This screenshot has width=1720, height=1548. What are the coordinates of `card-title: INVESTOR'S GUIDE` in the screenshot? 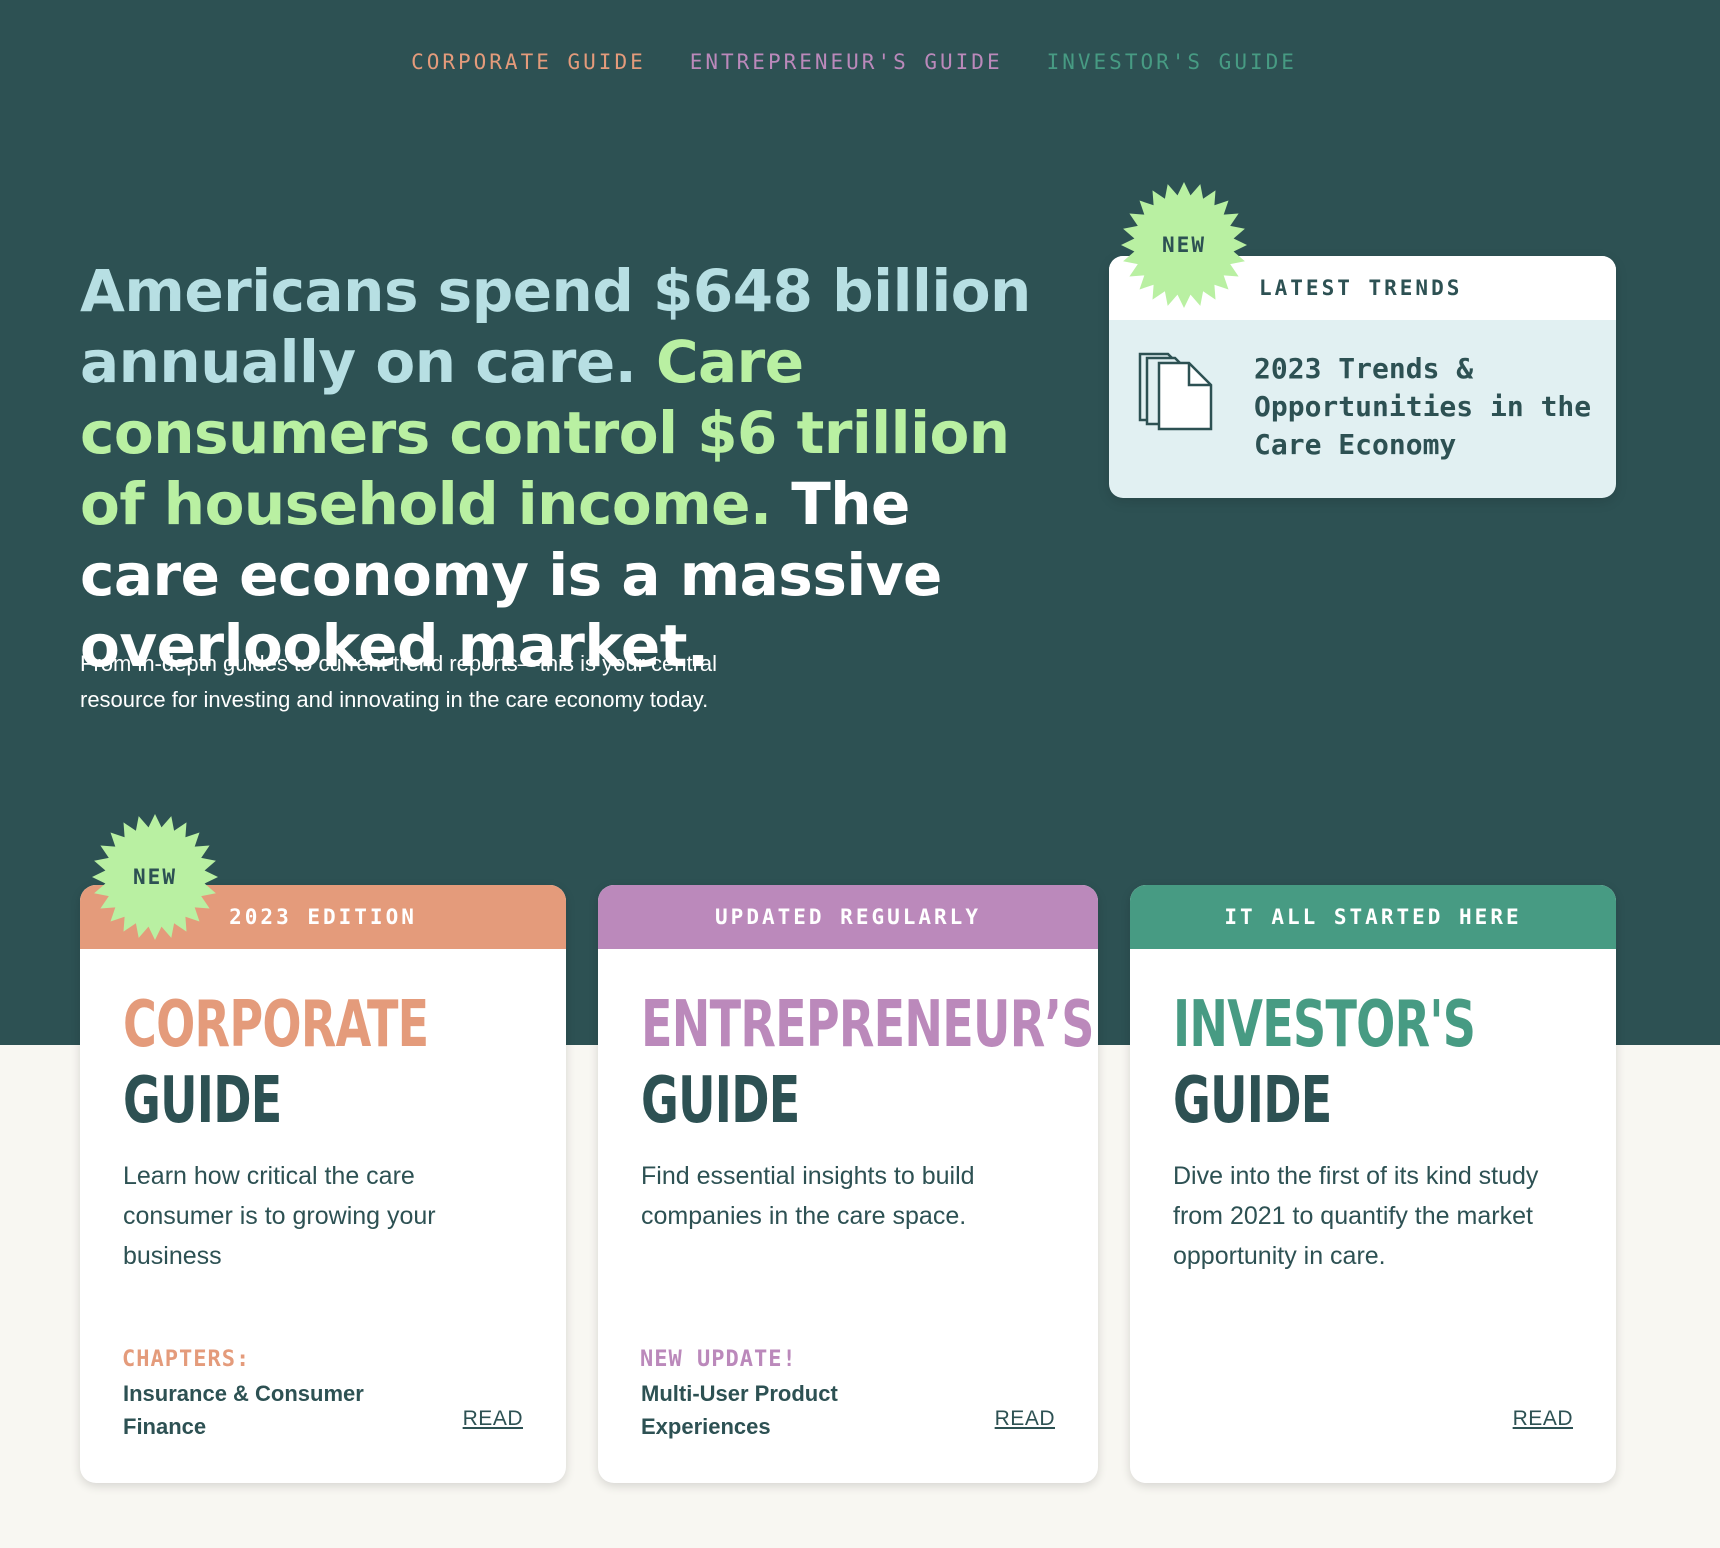 It's located at (1324, 1063).